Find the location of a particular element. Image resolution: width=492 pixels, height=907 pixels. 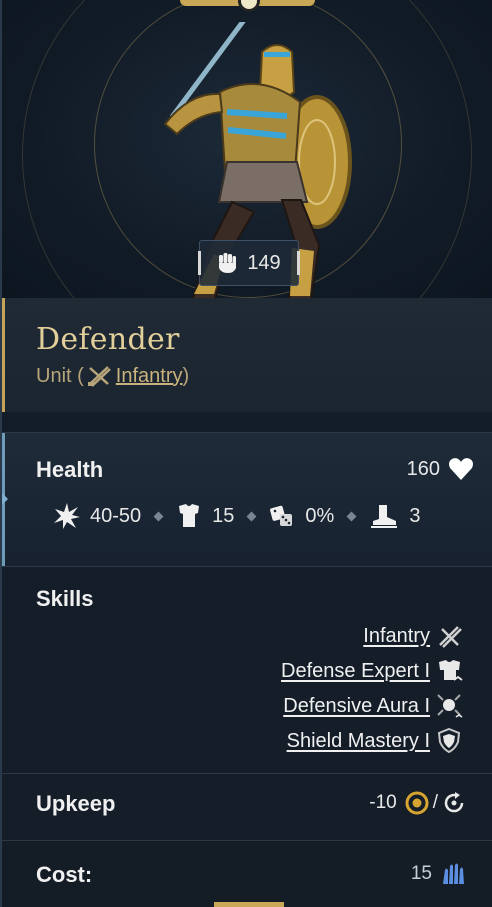

turn-cycle-icon is located at coordinates (454, 802).